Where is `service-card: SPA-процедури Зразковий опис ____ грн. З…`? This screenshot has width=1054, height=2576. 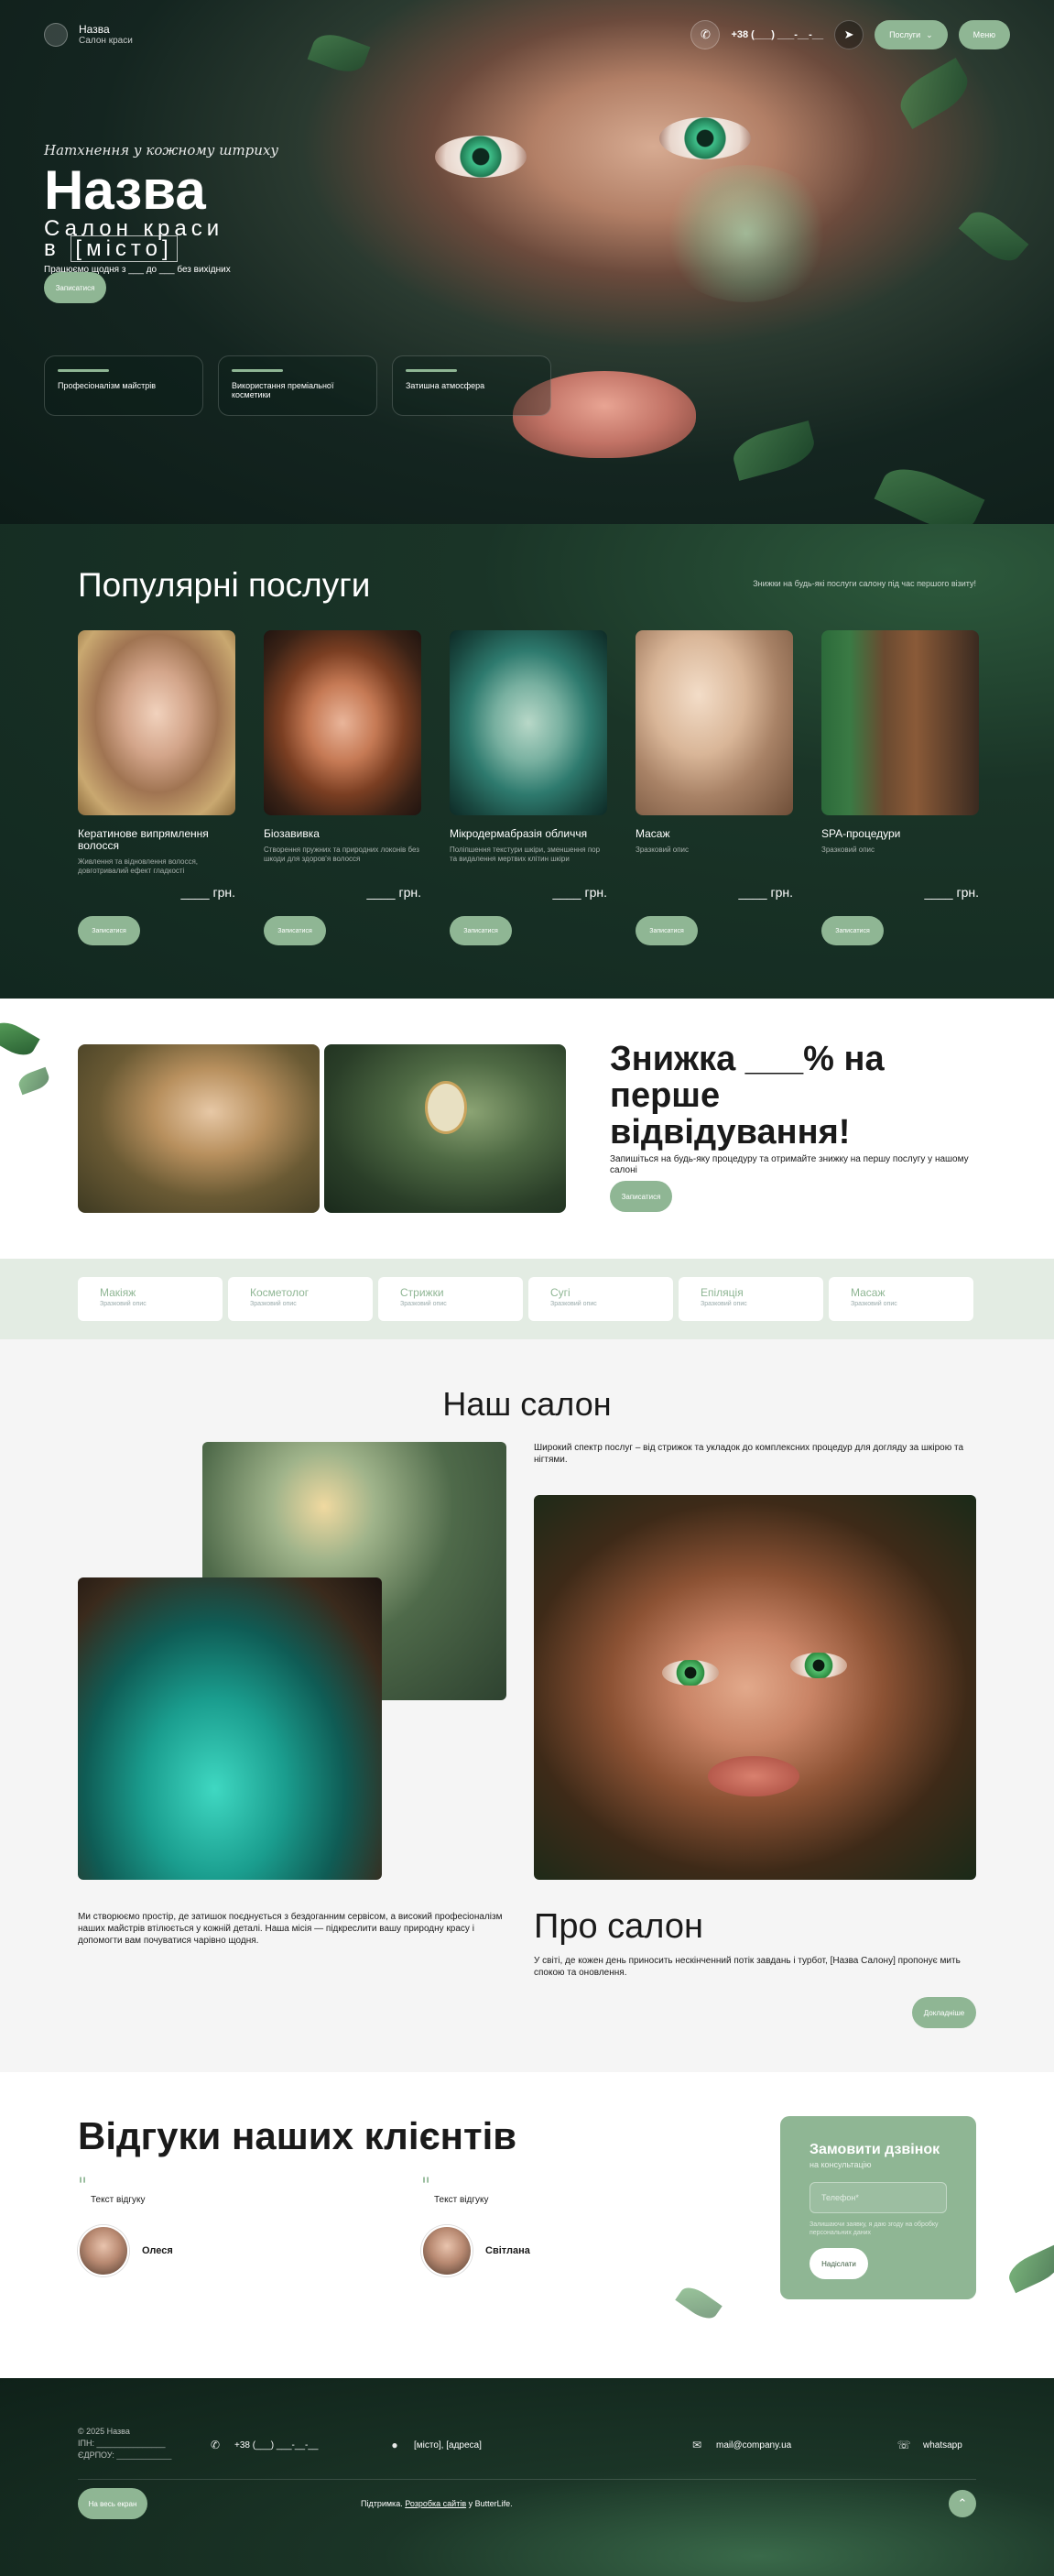 service-card: SPA-процедури Зразковий опис ____ грн. З… is located at coordinates (900, 791).